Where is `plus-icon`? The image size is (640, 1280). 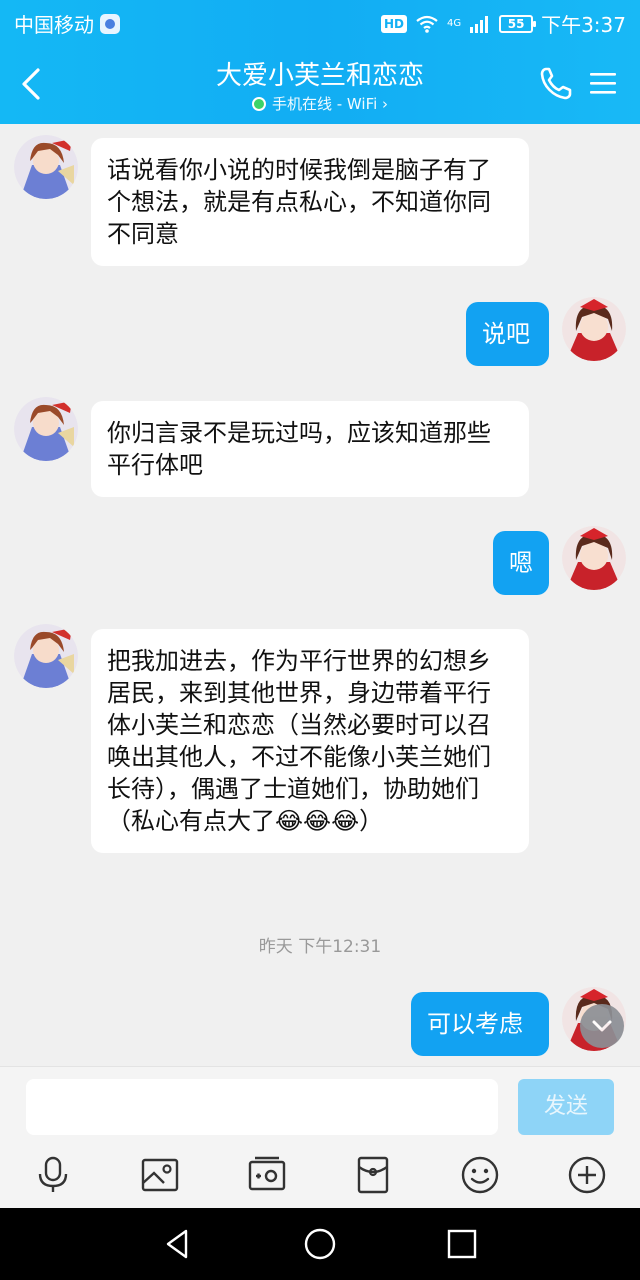
plus-icon is located at coordinates (587, 1175).